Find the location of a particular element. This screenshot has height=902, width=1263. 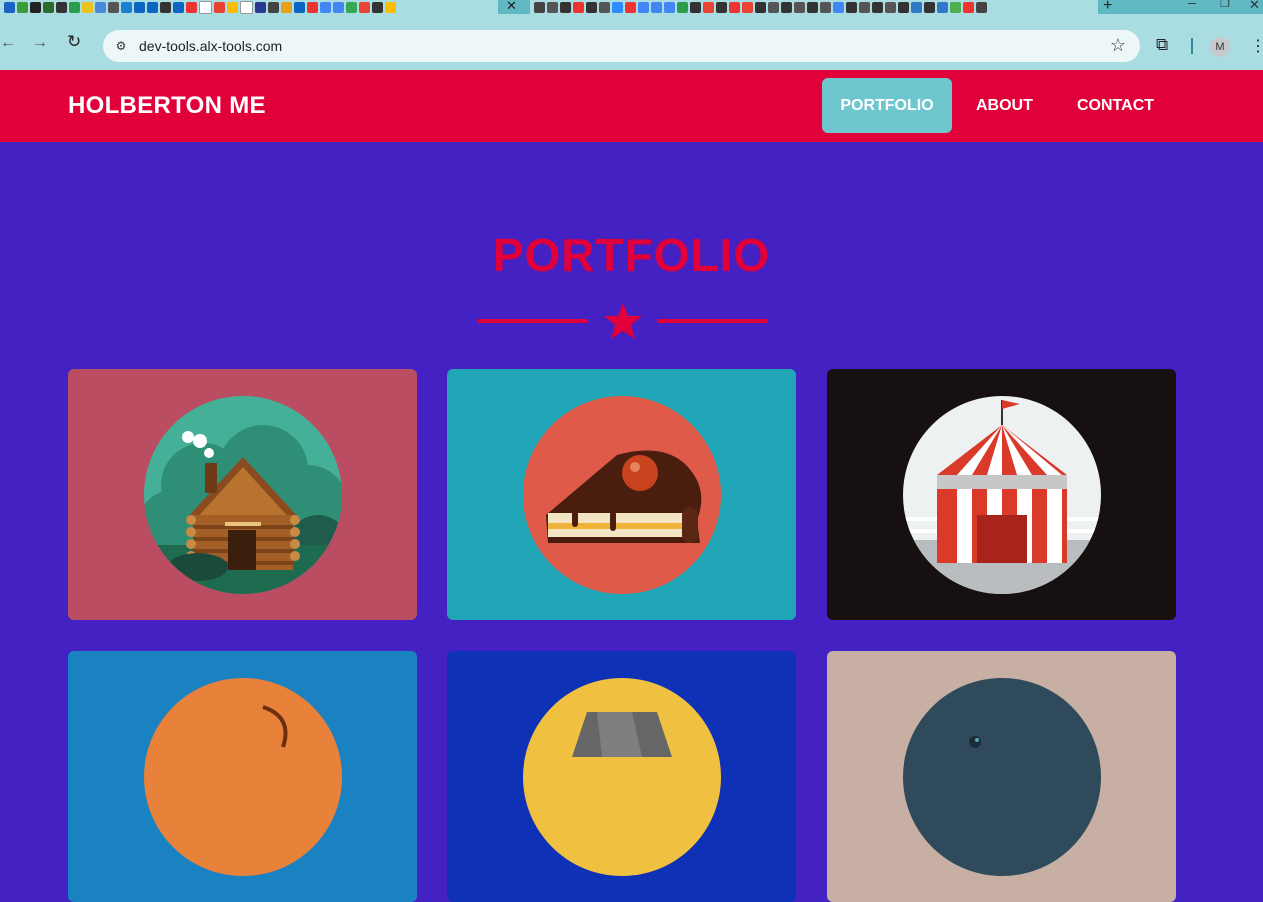

safe-icon is located at coordinates (622, 777).